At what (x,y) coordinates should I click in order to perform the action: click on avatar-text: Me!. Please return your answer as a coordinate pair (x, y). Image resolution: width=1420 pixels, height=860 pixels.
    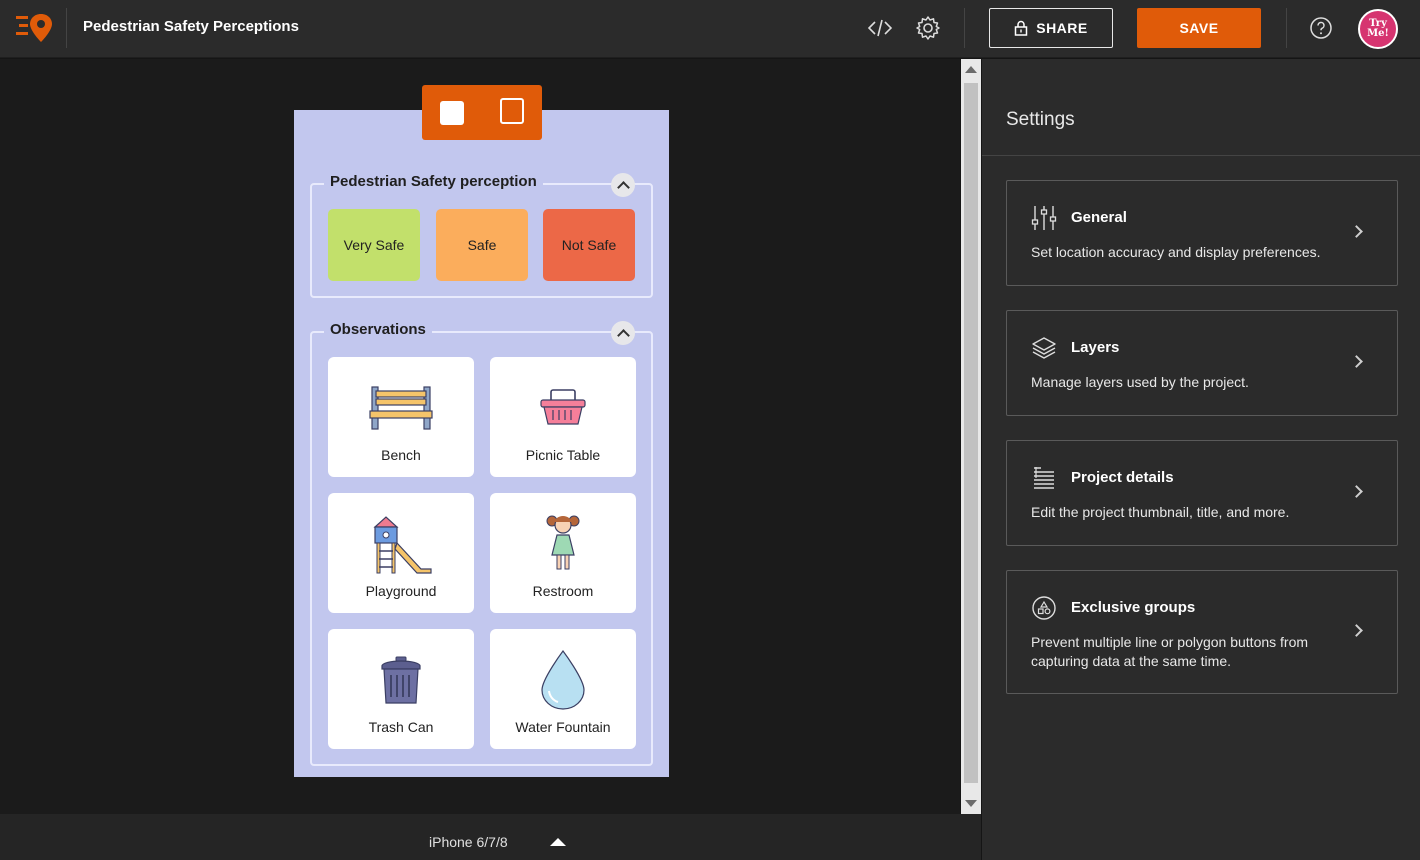
    Looking at the image, I should click on (1378, 33).